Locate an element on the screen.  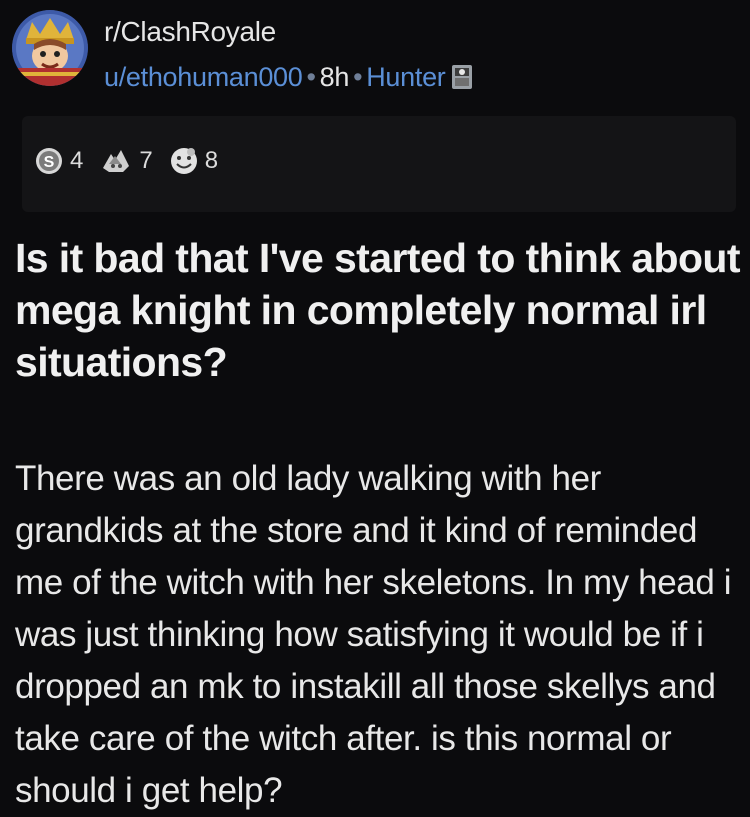
flair-icon is located at coordinates (462, 77).